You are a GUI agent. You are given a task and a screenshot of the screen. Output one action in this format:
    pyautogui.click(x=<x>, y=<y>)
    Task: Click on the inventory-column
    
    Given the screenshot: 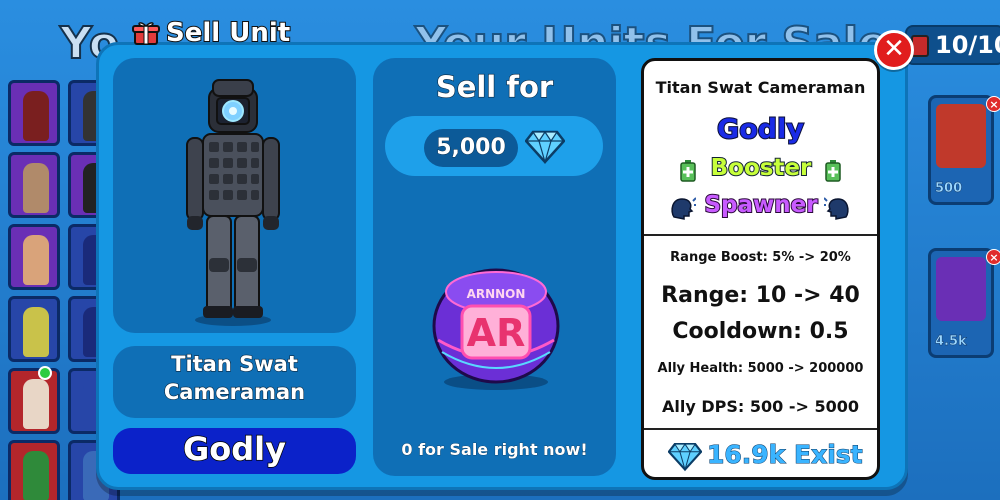 What is the action you would take?
    pyautogui.click(x=60, y=290)
    